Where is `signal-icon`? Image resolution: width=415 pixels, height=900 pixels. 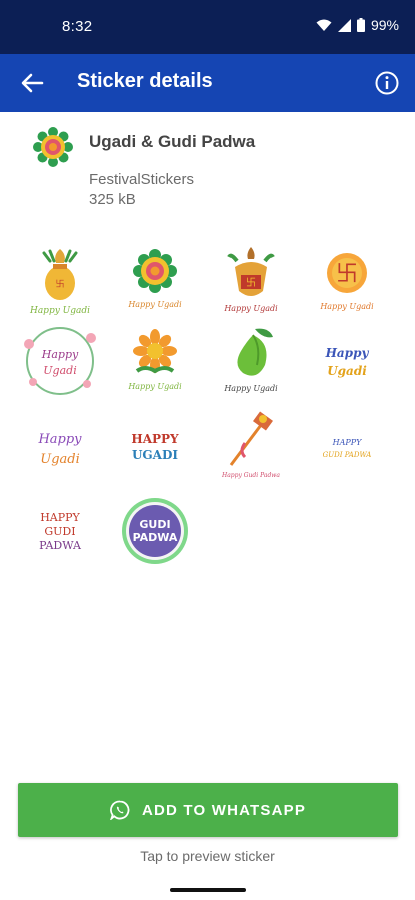
signal-icon is located at coordinates (344, 25).